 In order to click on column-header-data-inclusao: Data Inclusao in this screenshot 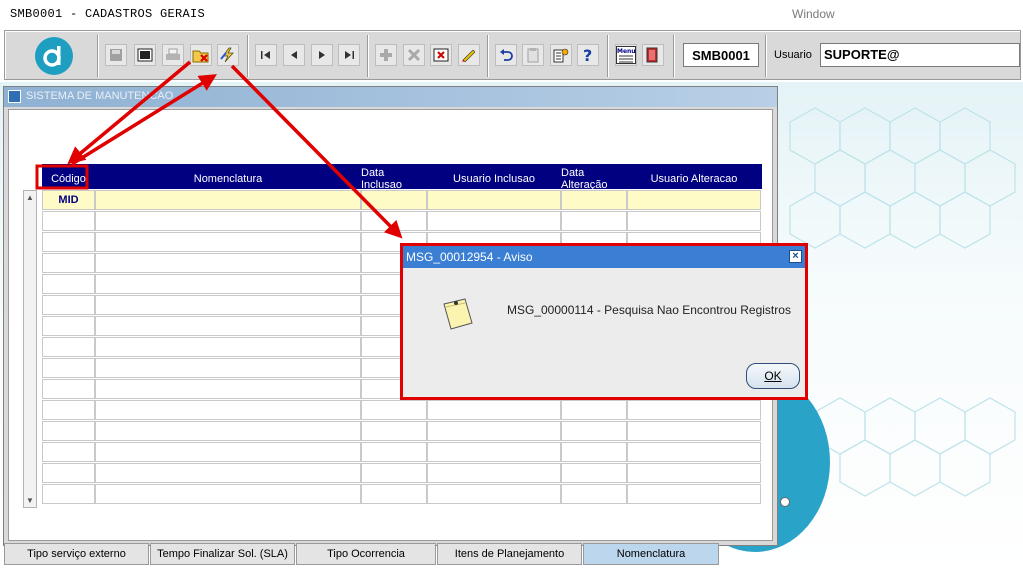, I will do `click(381, 178)`.